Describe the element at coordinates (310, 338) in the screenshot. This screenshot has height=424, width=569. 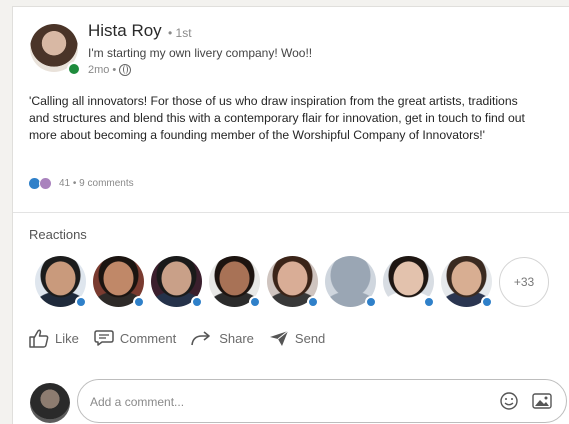
I see `send-label: Send` at that location.